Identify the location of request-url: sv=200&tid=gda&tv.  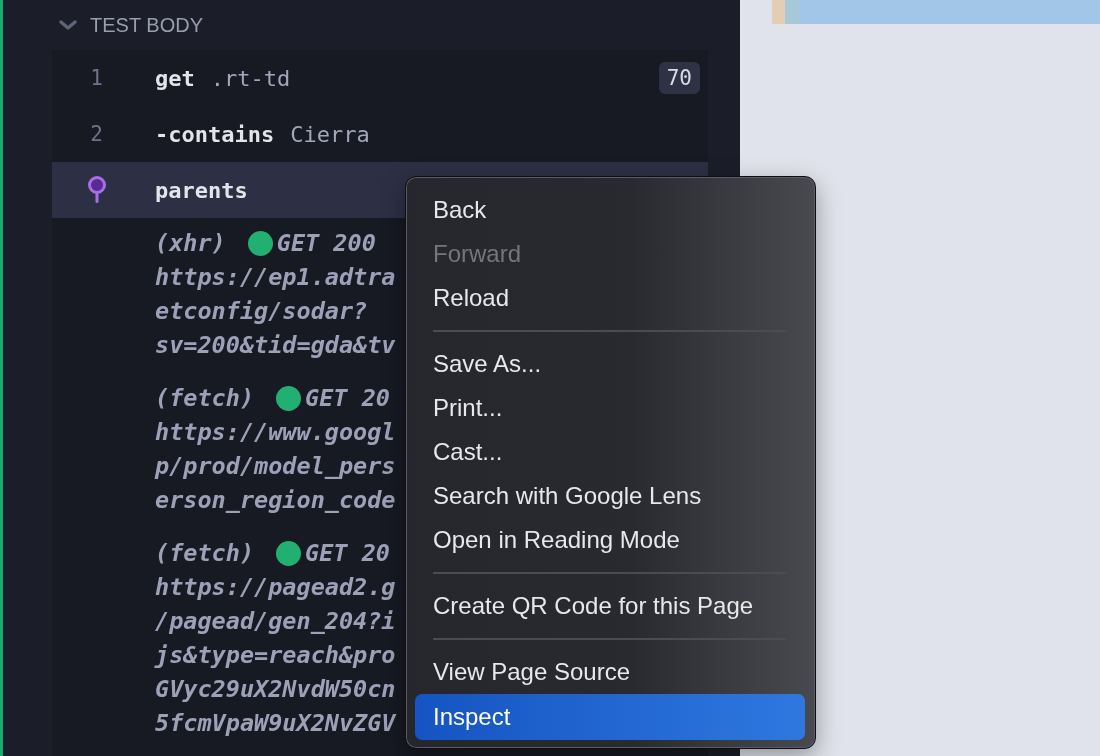
(275, 345).